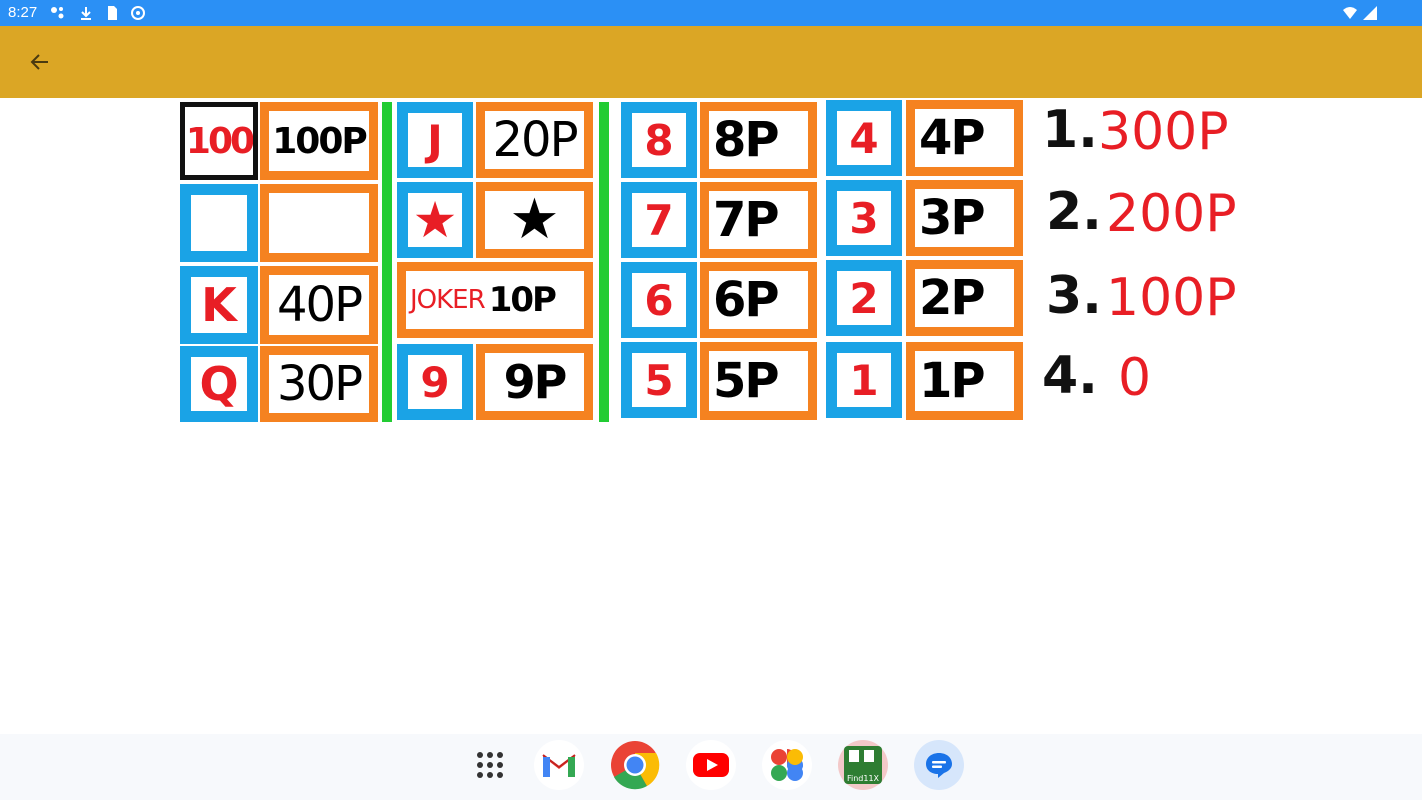  I want to click on value-cell: 7P, so click(758, 220).